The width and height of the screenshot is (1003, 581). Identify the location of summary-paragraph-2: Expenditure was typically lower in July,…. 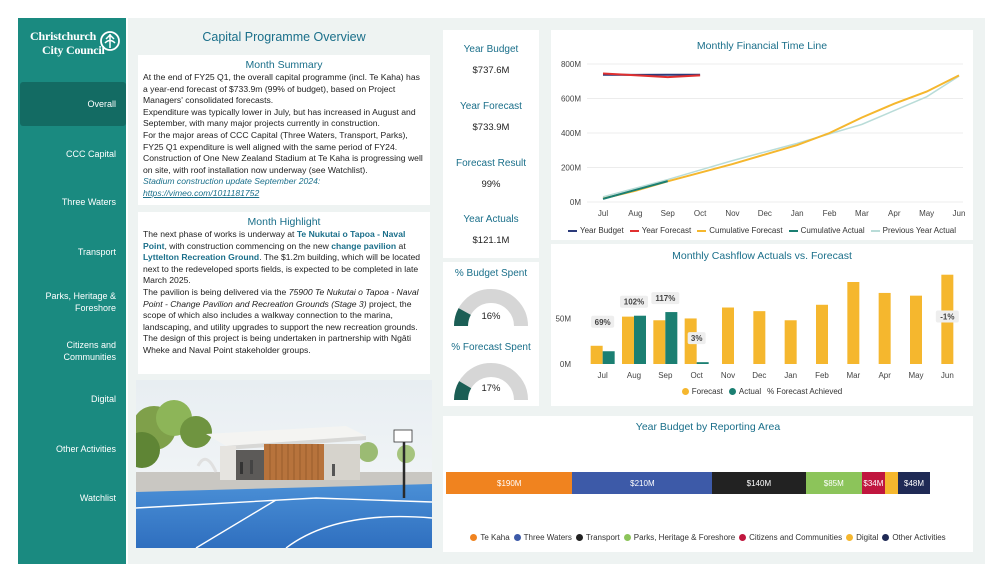
(279, 117).